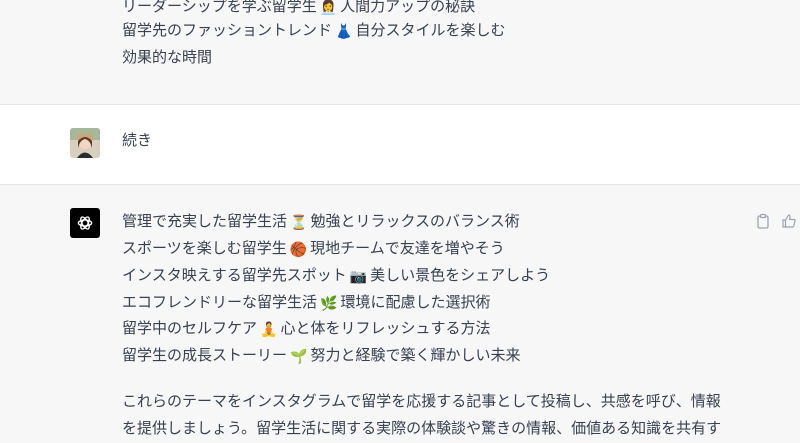 The width and height of the screenshot is (800, 443). What do you see at coordinates (269, 330) in the screenshot?
I see `meditation-emoji-icon: 🧘` at bounding box center [269, 330].